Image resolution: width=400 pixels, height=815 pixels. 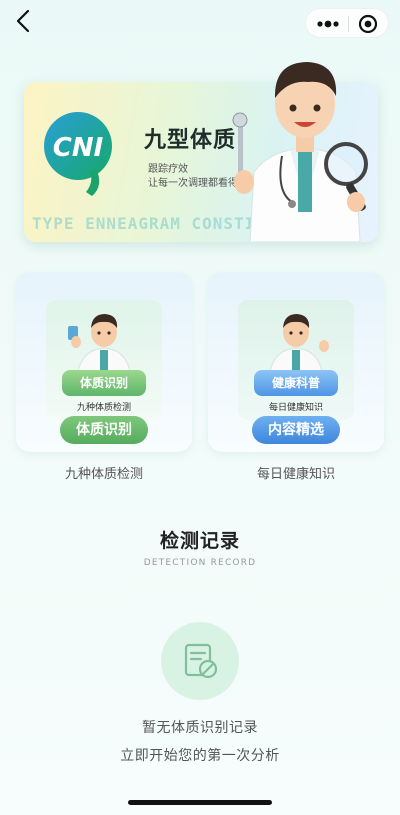 What do you see at coordinates (199, 541) in the screenshot?
I see `records-title: 检测记录` at bounding box center [199, 541].